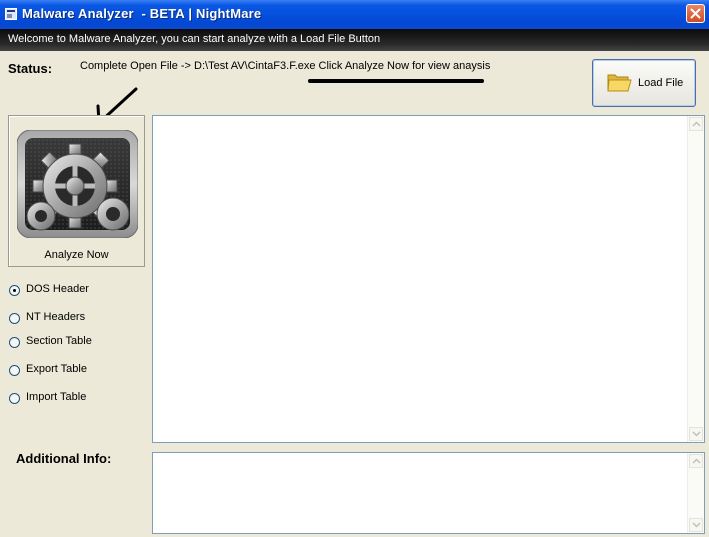 This screenshot has height=537, width=709. Describe the element at coordinates (56, 369) in the screenshot. I see `radio-label: Export Table` at that location.